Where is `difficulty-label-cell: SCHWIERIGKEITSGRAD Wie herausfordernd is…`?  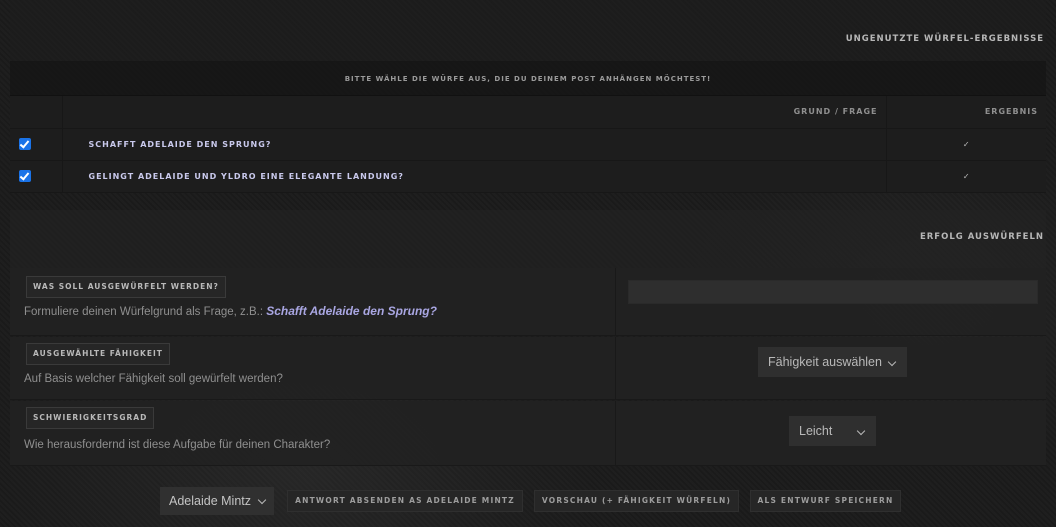
difficulty-label-cell: SCHWIERIGKEITSGRAD Wie herausfordernd is… is located at coordinates (313, 433).